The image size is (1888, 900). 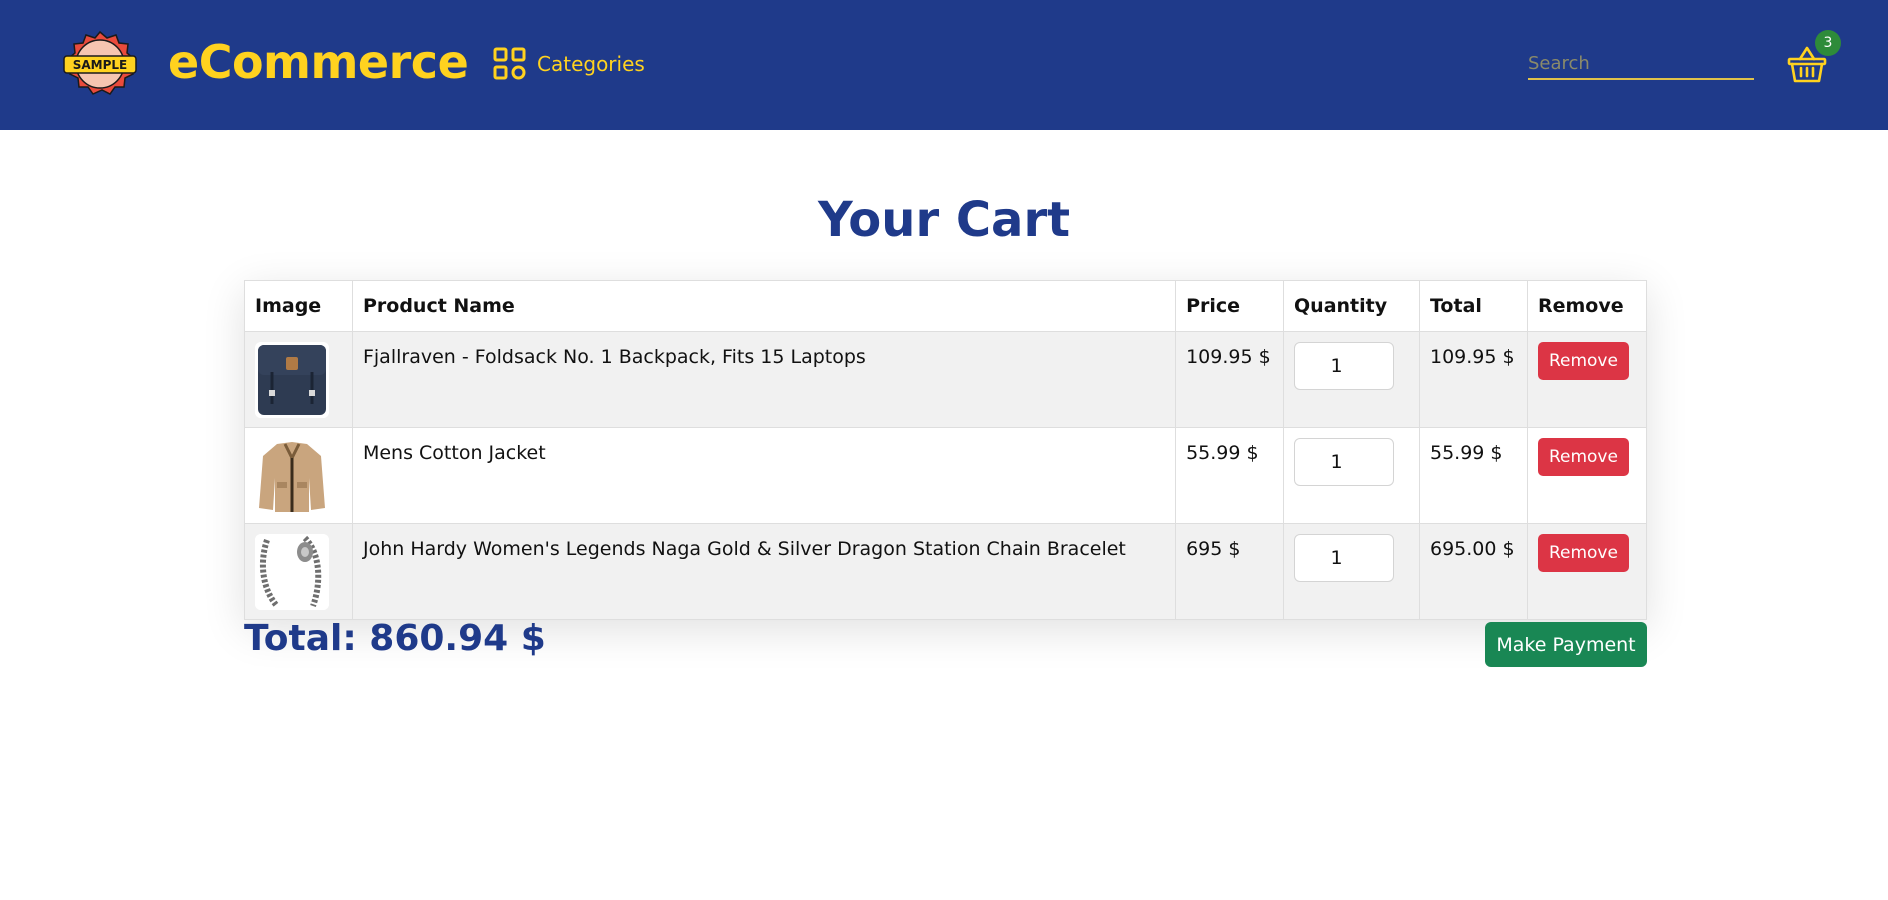 I want to click on cart-total: Total: 860.94 $, so click(x=395, y=638).